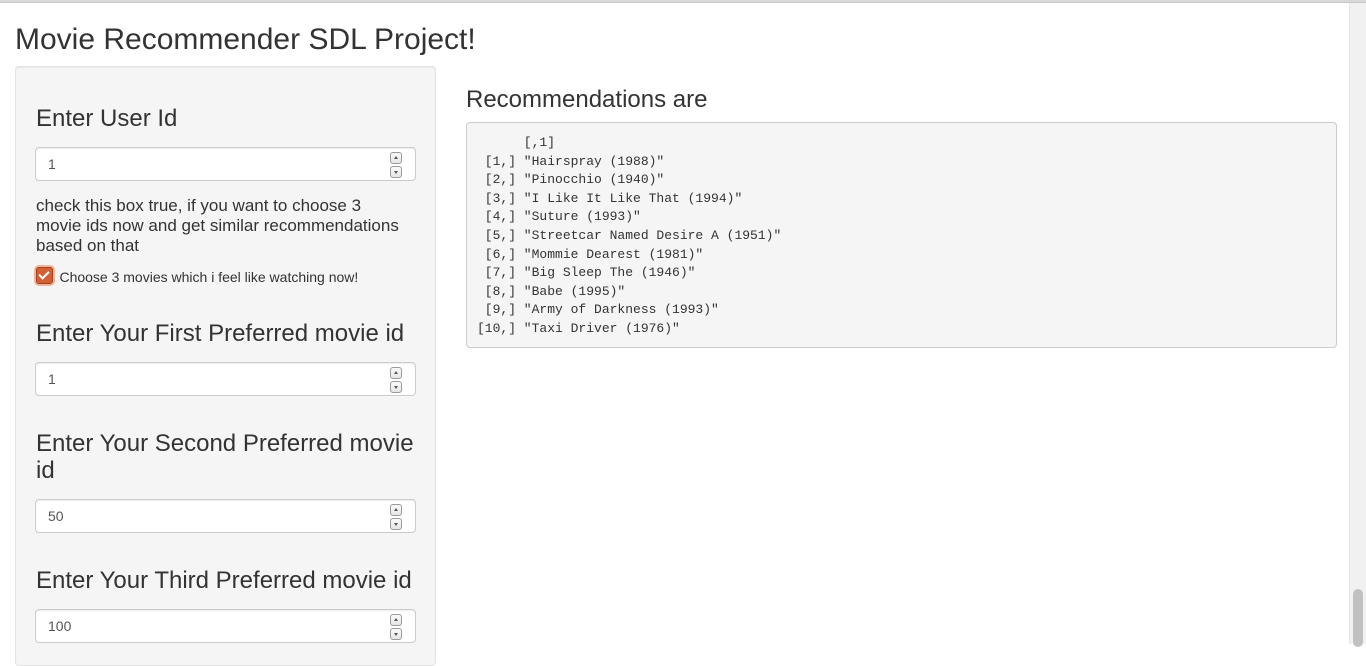 The width and height of the screenshot is (1366, 666). I want to click on output-row: [3,] "I Like It Like That (1994)", so click(610, 198).